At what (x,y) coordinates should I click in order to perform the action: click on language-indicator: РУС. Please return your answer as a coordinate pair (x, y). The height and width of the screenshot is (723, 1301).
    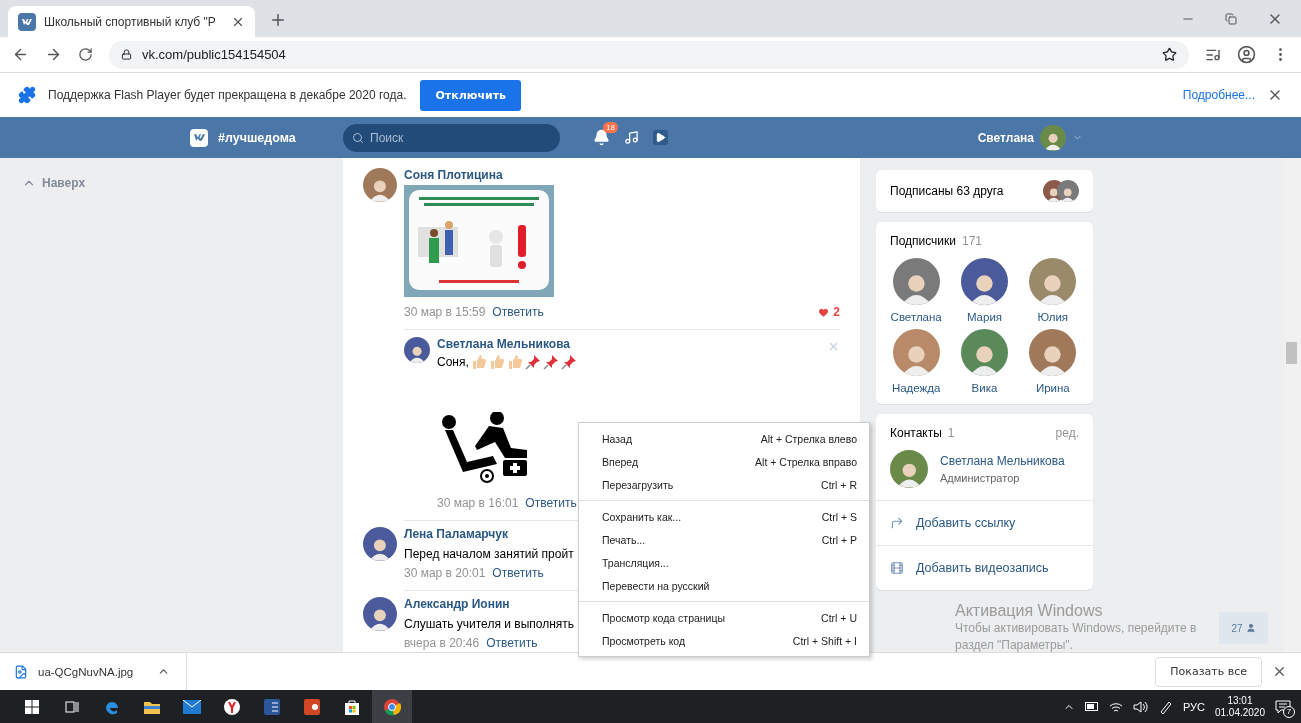
    Looking at the image, I should click on (1193, 706).